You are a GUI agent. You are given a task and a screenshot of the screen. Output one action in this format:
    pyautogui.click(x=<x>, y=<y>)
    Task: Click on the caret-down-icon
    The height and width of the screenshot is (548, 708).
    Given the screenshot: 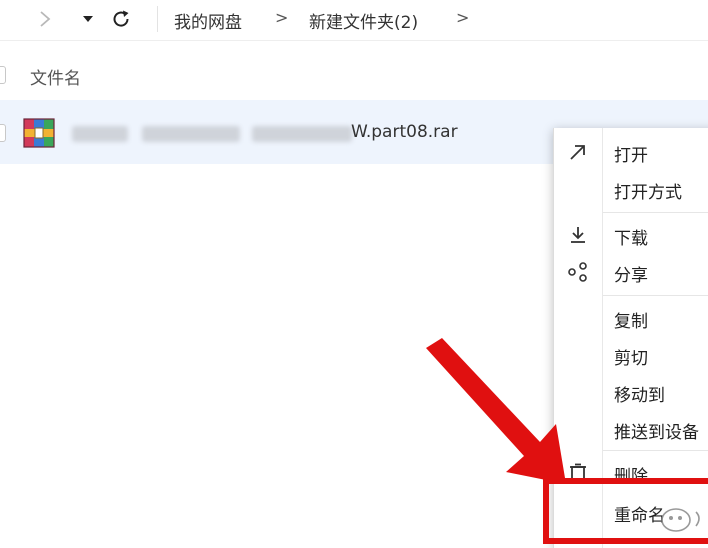 What is the action you would take?
    pyautogui.click(x=88, y=19)
    